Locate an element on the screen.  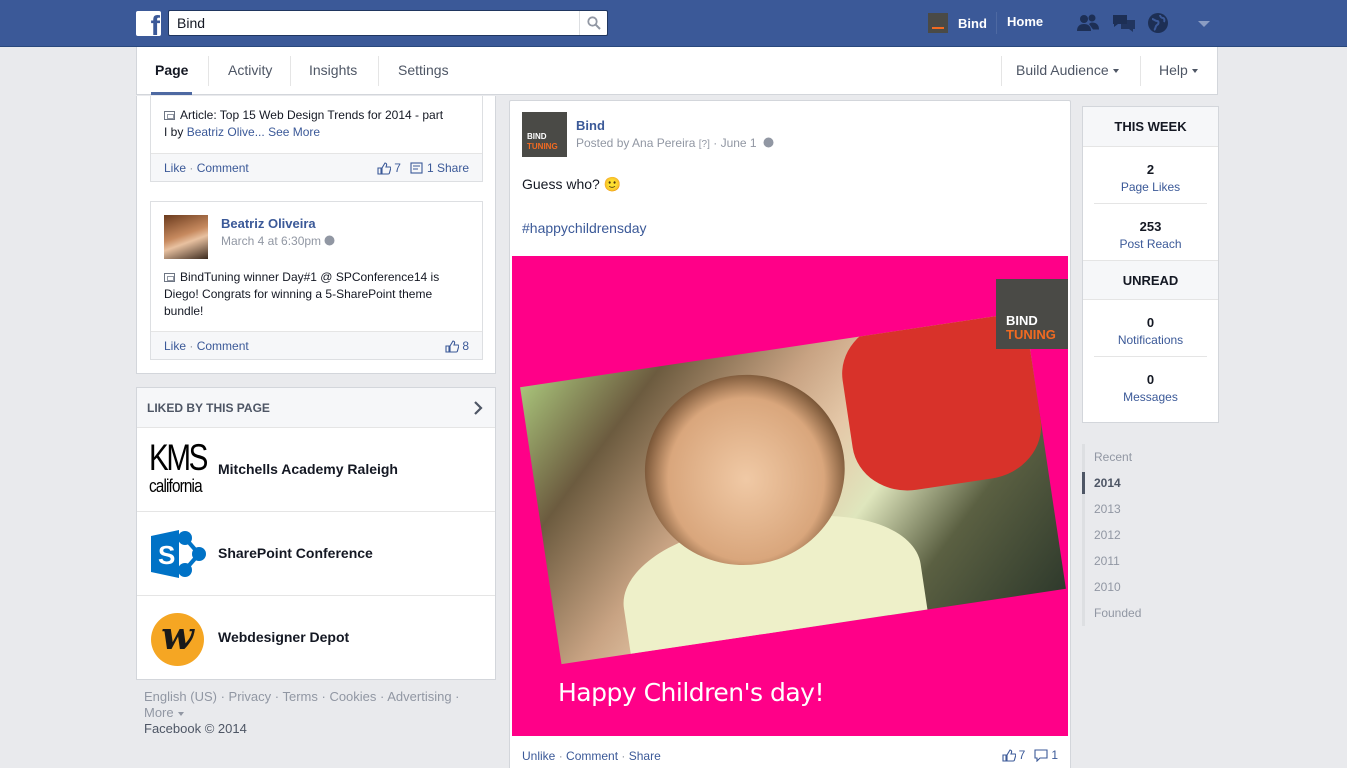
share-link: Share is located at coordinates (645, 756).